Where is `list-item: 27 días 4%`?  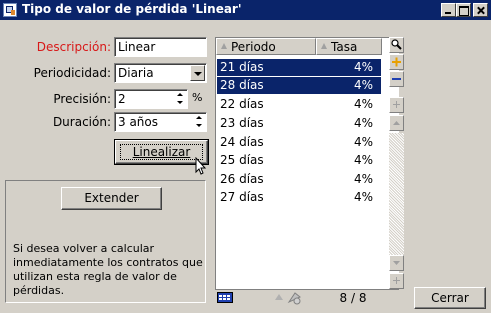 list-item: 27 días 4% is located at coordinates (299, 197).